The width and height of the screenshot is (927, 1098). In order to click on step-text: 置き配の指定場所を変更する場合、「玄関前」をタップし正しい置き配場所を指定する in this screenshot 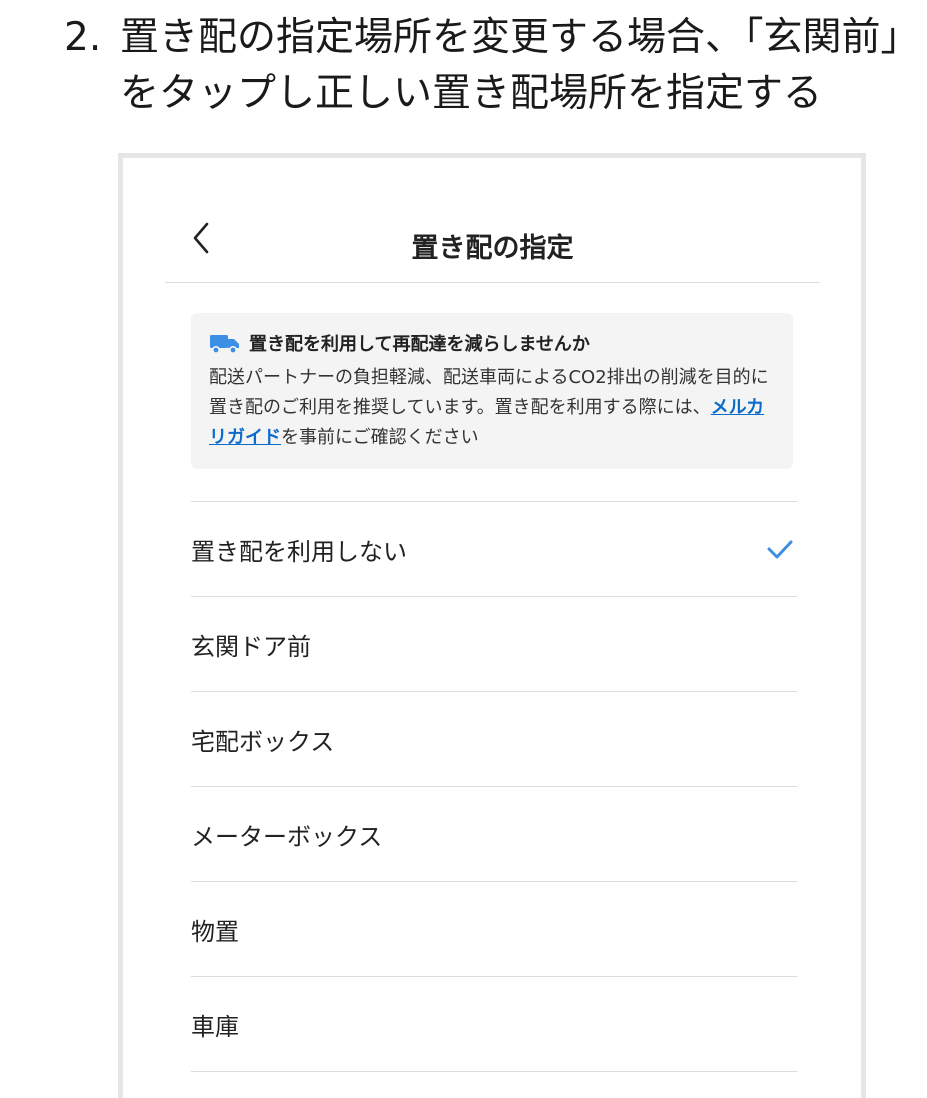, I will do `click(510, 65)`.